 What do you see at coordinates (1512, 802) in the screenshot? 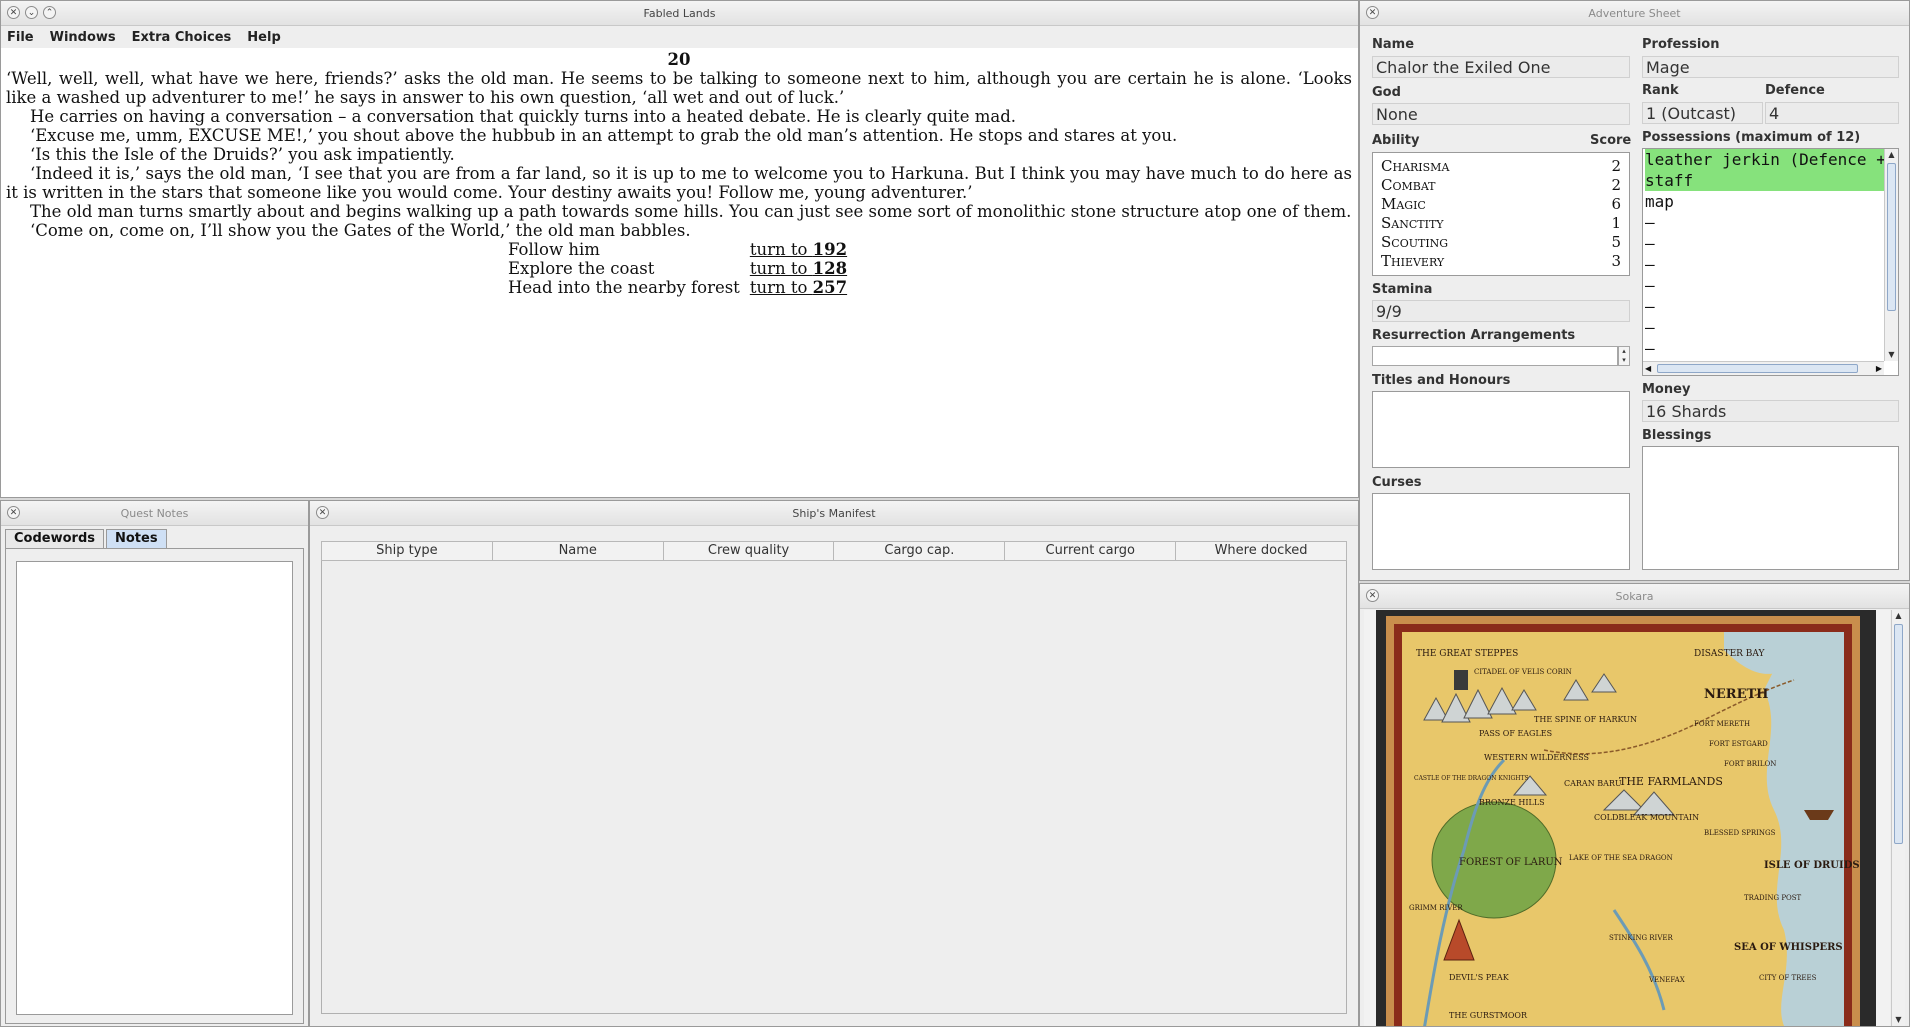
I see `map-label: BRONZE HILLS` at bounding box center [1512, 802].